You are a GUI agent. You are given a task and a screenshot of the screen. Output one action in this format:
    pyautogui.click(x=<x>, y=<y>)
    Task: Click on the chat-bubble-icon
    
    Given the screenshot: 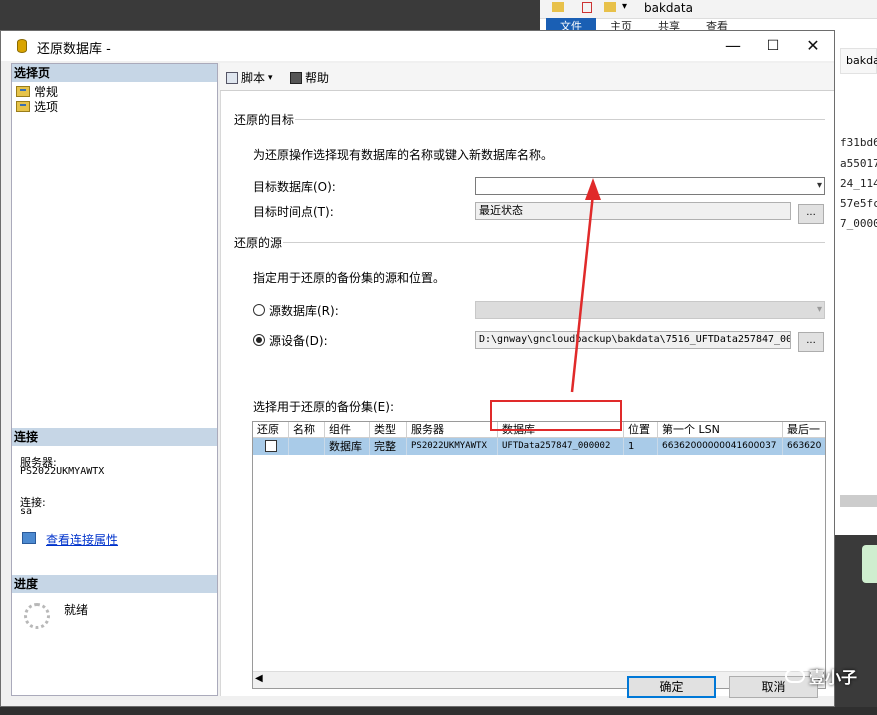 What is the action you would take?
    pyautogui.click(x=795, y=676)
    